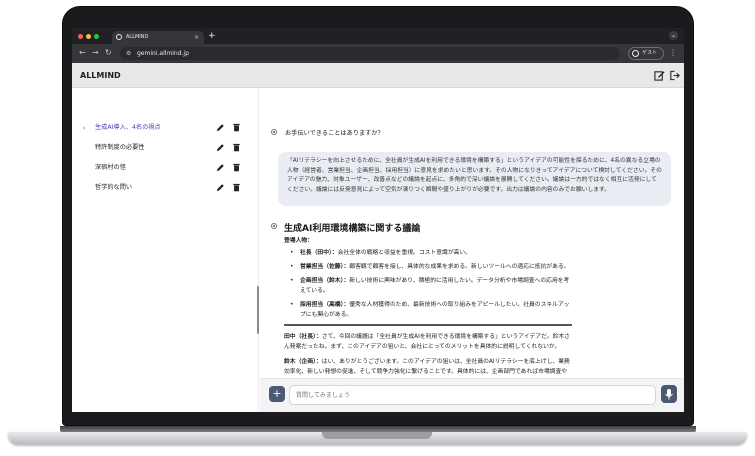  I want to click on dialogue-speaker: 田中（社長）：, so click(303, 337).